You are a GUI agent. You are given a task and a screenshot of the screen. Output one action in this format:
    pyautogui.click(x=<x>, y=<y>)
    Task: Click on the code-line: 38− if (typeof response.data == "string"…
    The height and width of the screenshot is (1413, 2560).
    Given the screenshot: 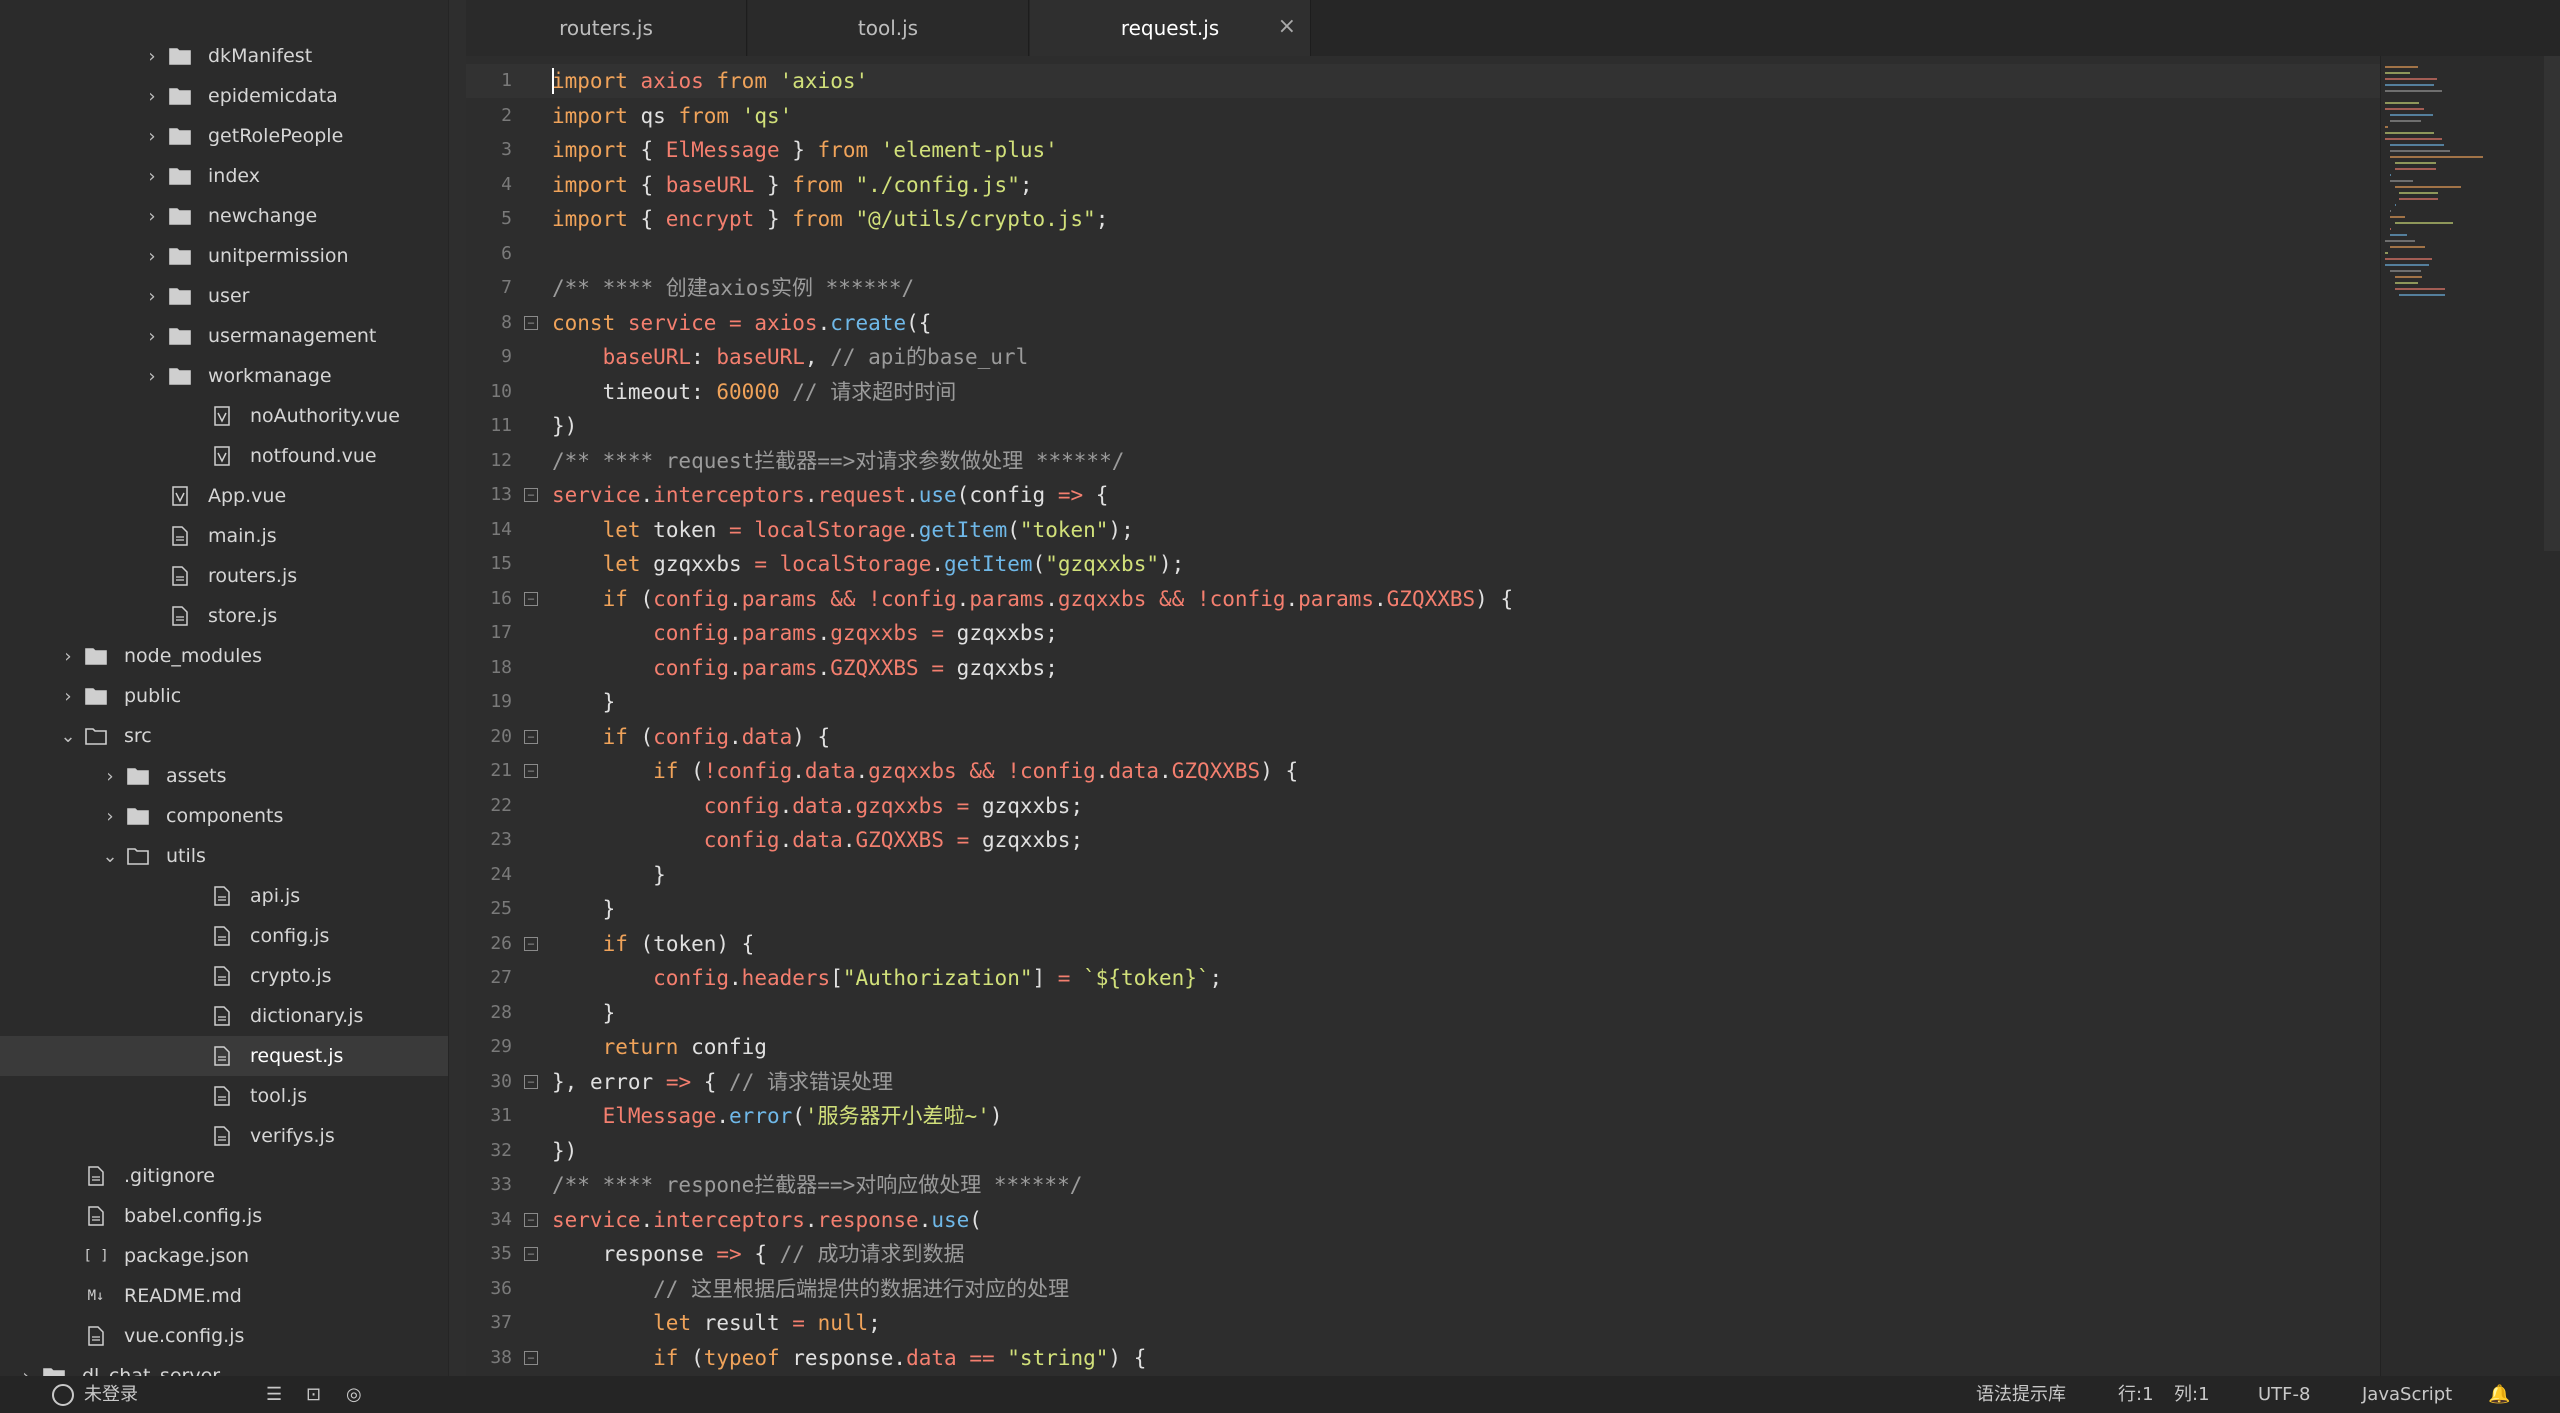 What is the action you would take?
    pyautogui.click(x=1423, y=1358)
    